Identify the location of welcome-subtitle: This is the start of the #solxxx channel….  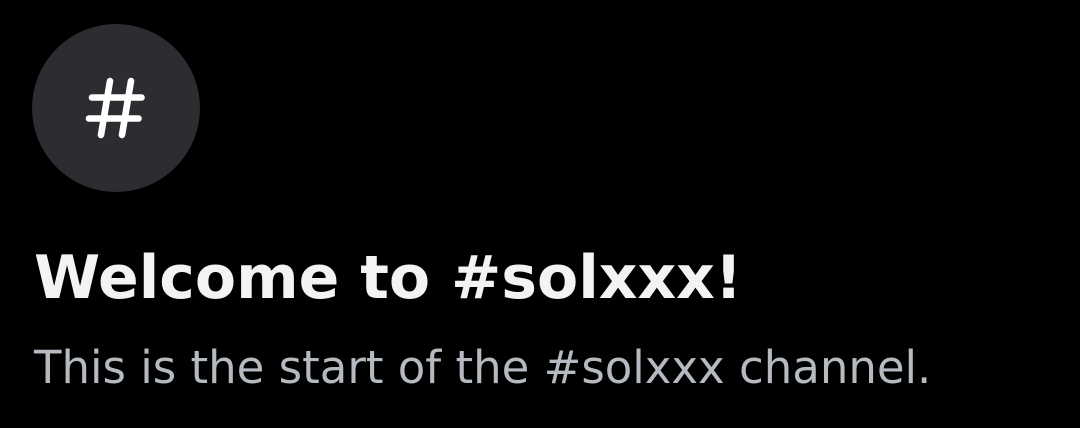
(483, 367).